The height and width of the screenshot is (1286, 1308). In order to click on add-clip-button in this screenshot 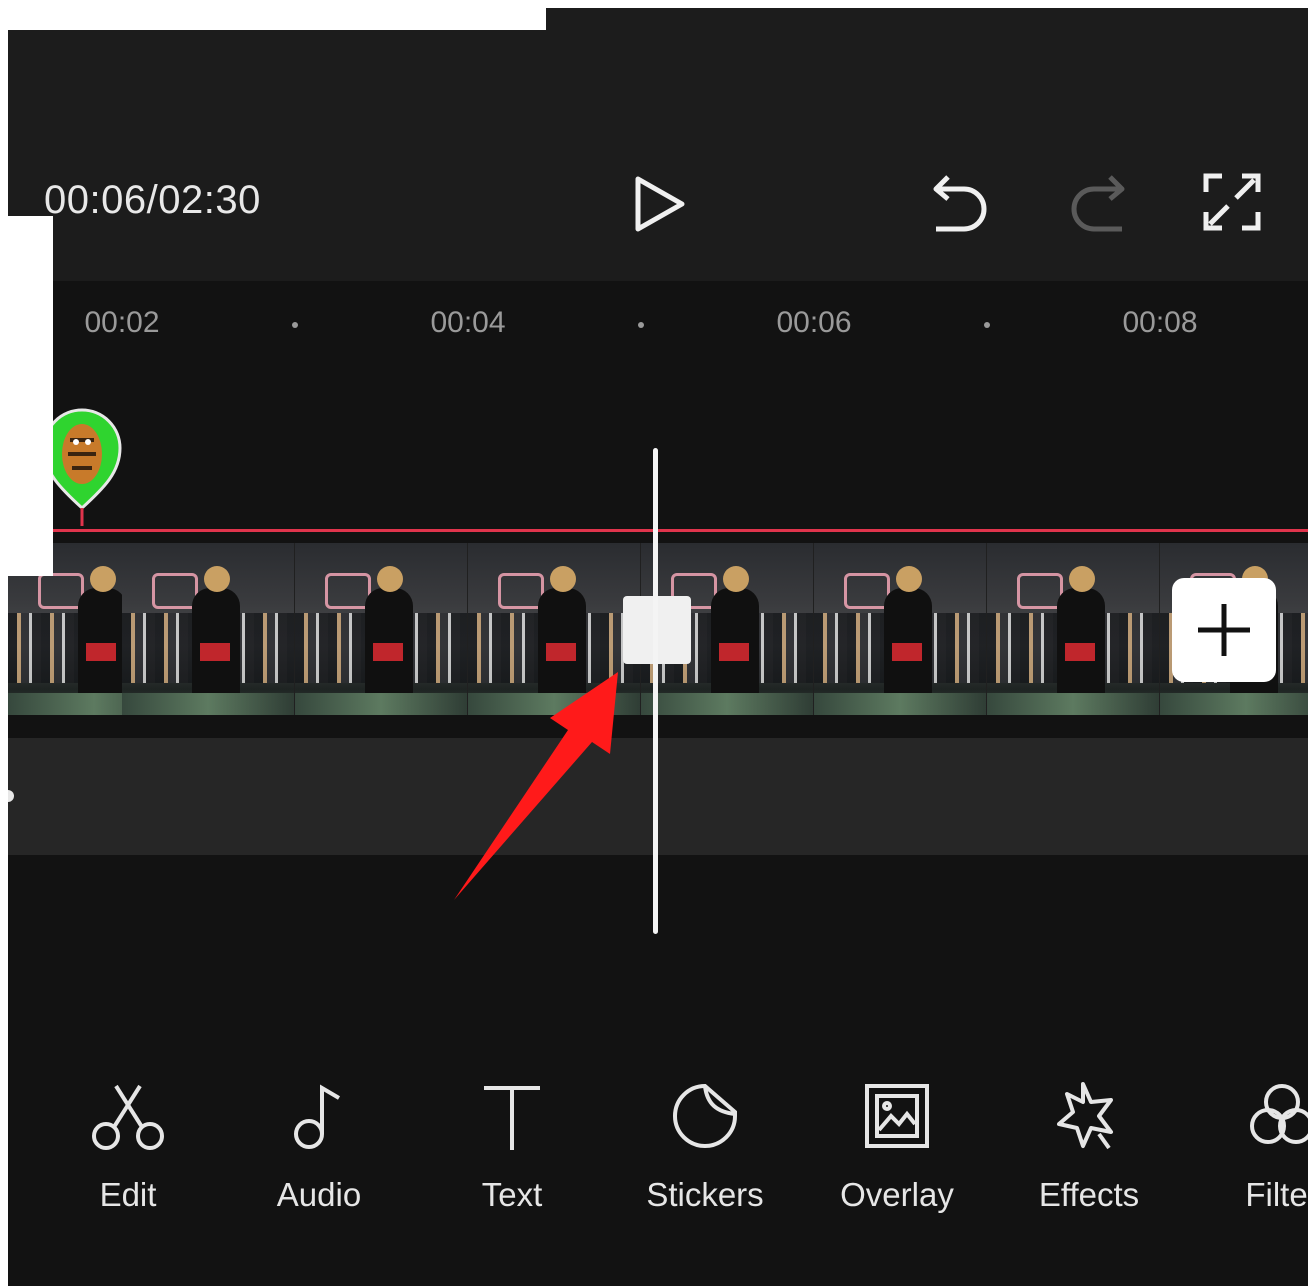, I will do `click(1224, 630)`.